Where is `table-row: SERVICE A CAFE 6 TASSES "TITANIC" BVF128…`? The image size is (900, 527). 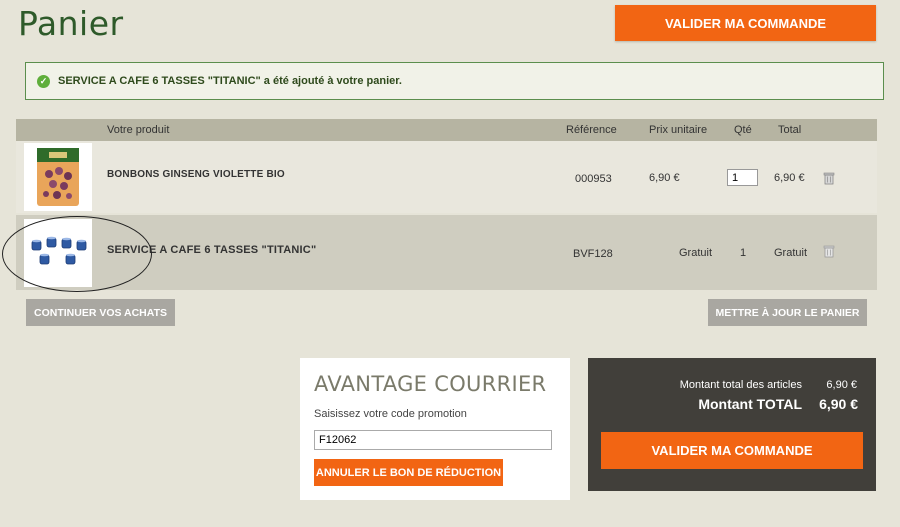 table-row: SERVICE A CAFE 6 TASSES "TITANIC" BVF128… is located at coordinates (446, 252).